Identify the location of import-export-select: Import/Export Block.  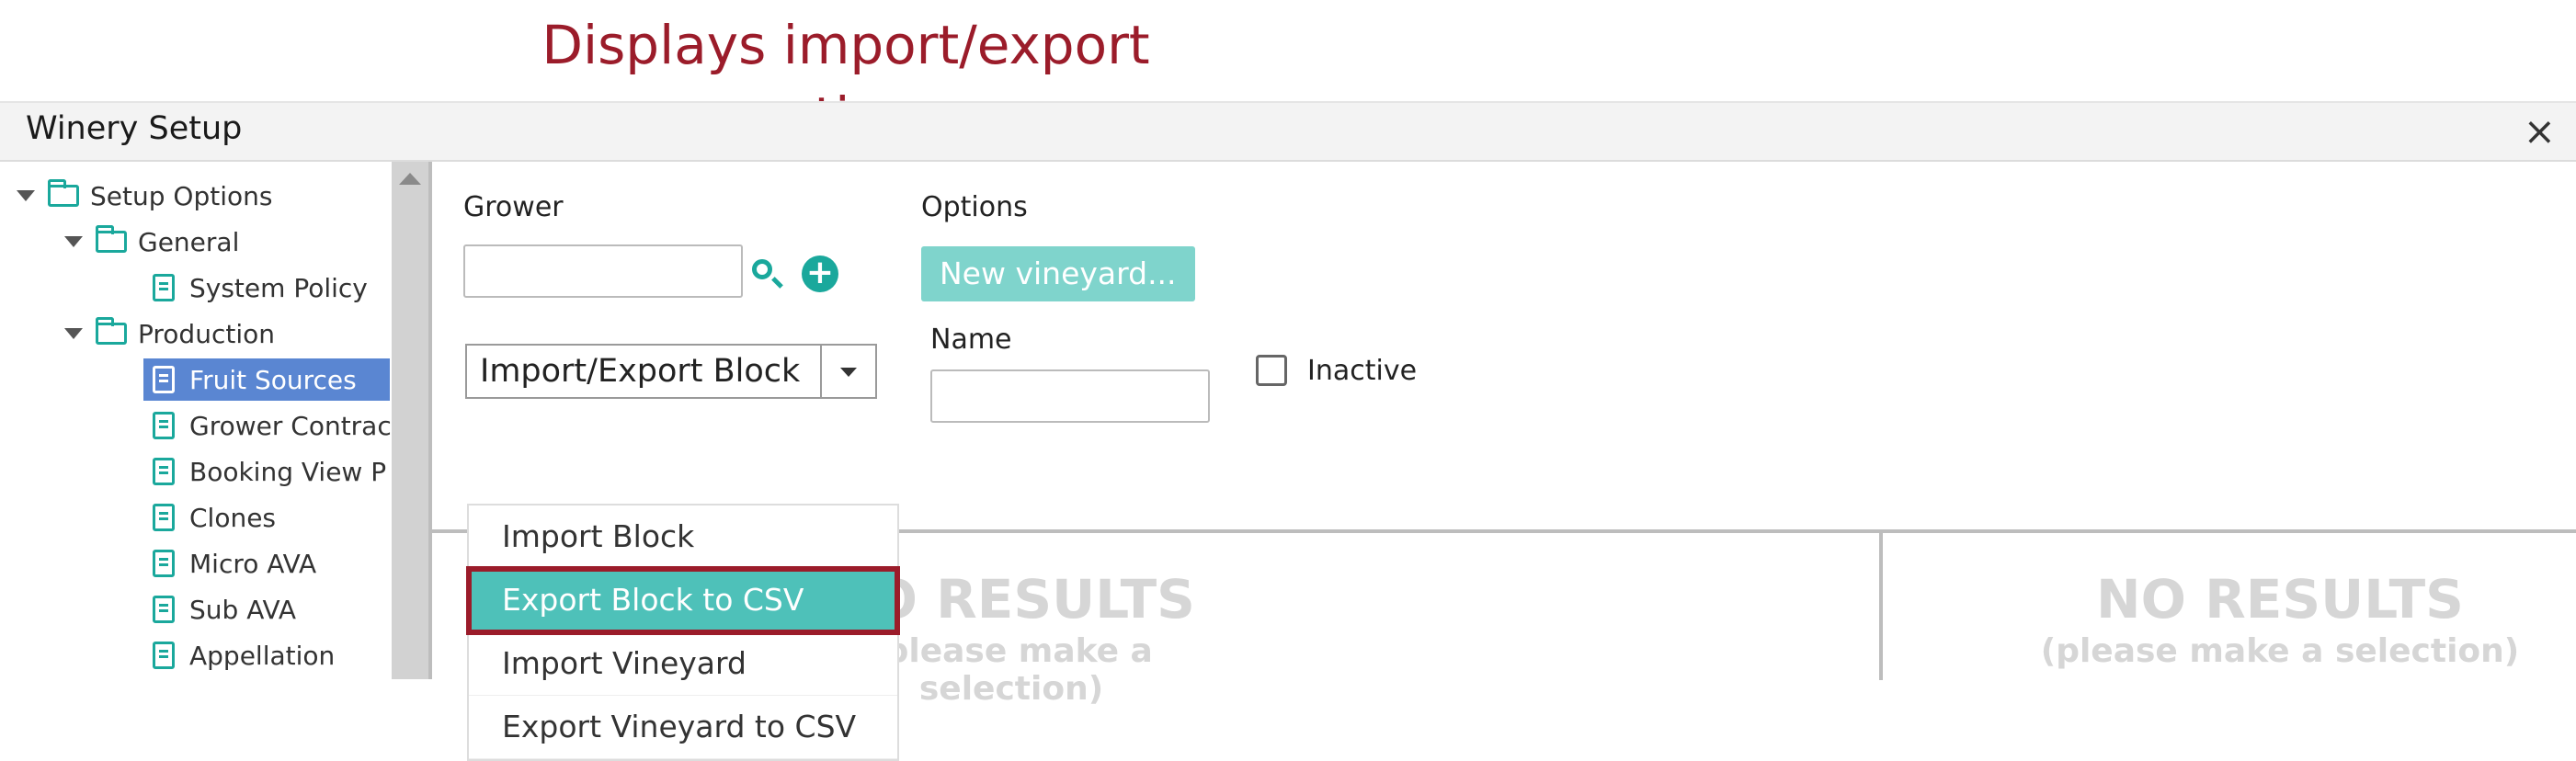
(671, 371).